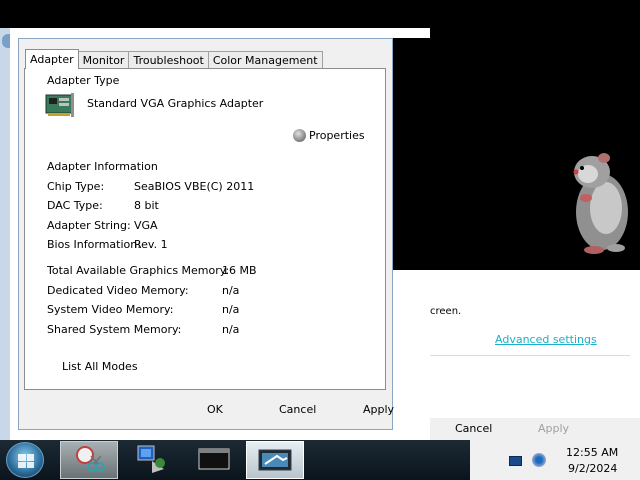  Describe the element at coordinates (546, 339) in the screenshot. I see `advanced-settings-link: Advanced settings` at that location.